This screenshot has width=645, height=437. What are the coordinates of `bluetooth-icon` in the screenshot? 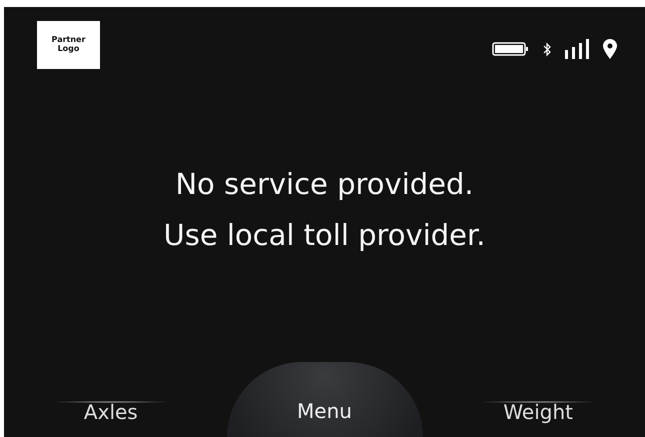 It's located at (547, 49).